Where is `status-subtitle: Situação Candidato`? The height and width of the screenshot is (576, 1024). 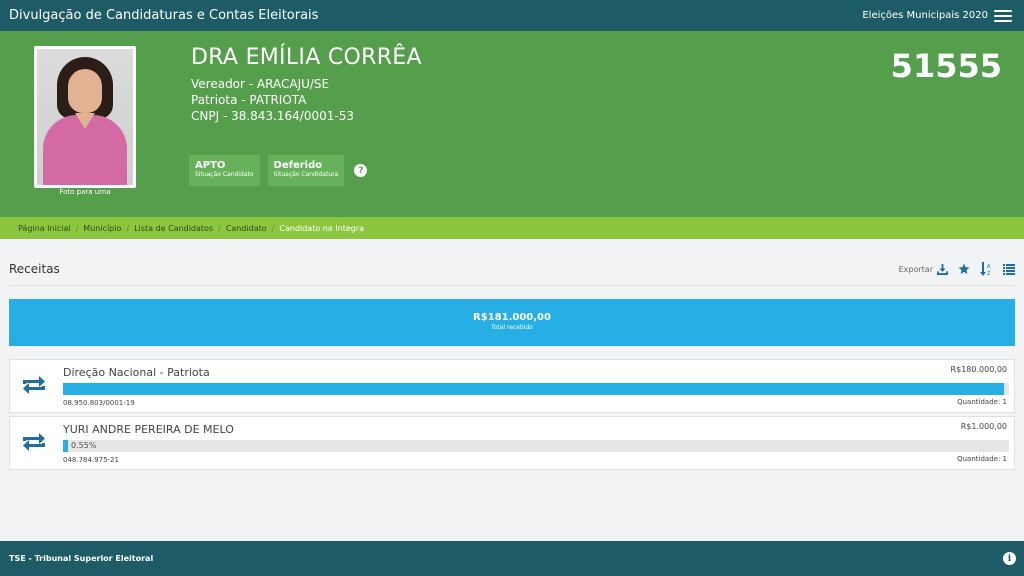 status-subtitle: Situação Candidato is located at coordinates (224, 174).